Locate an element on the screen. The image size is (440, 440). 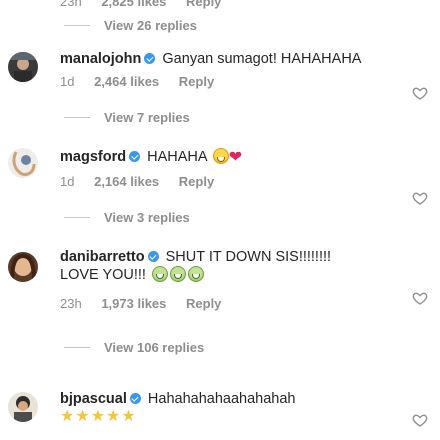
view-replies-button: View 106 replies is located at coordinates (134, 347).